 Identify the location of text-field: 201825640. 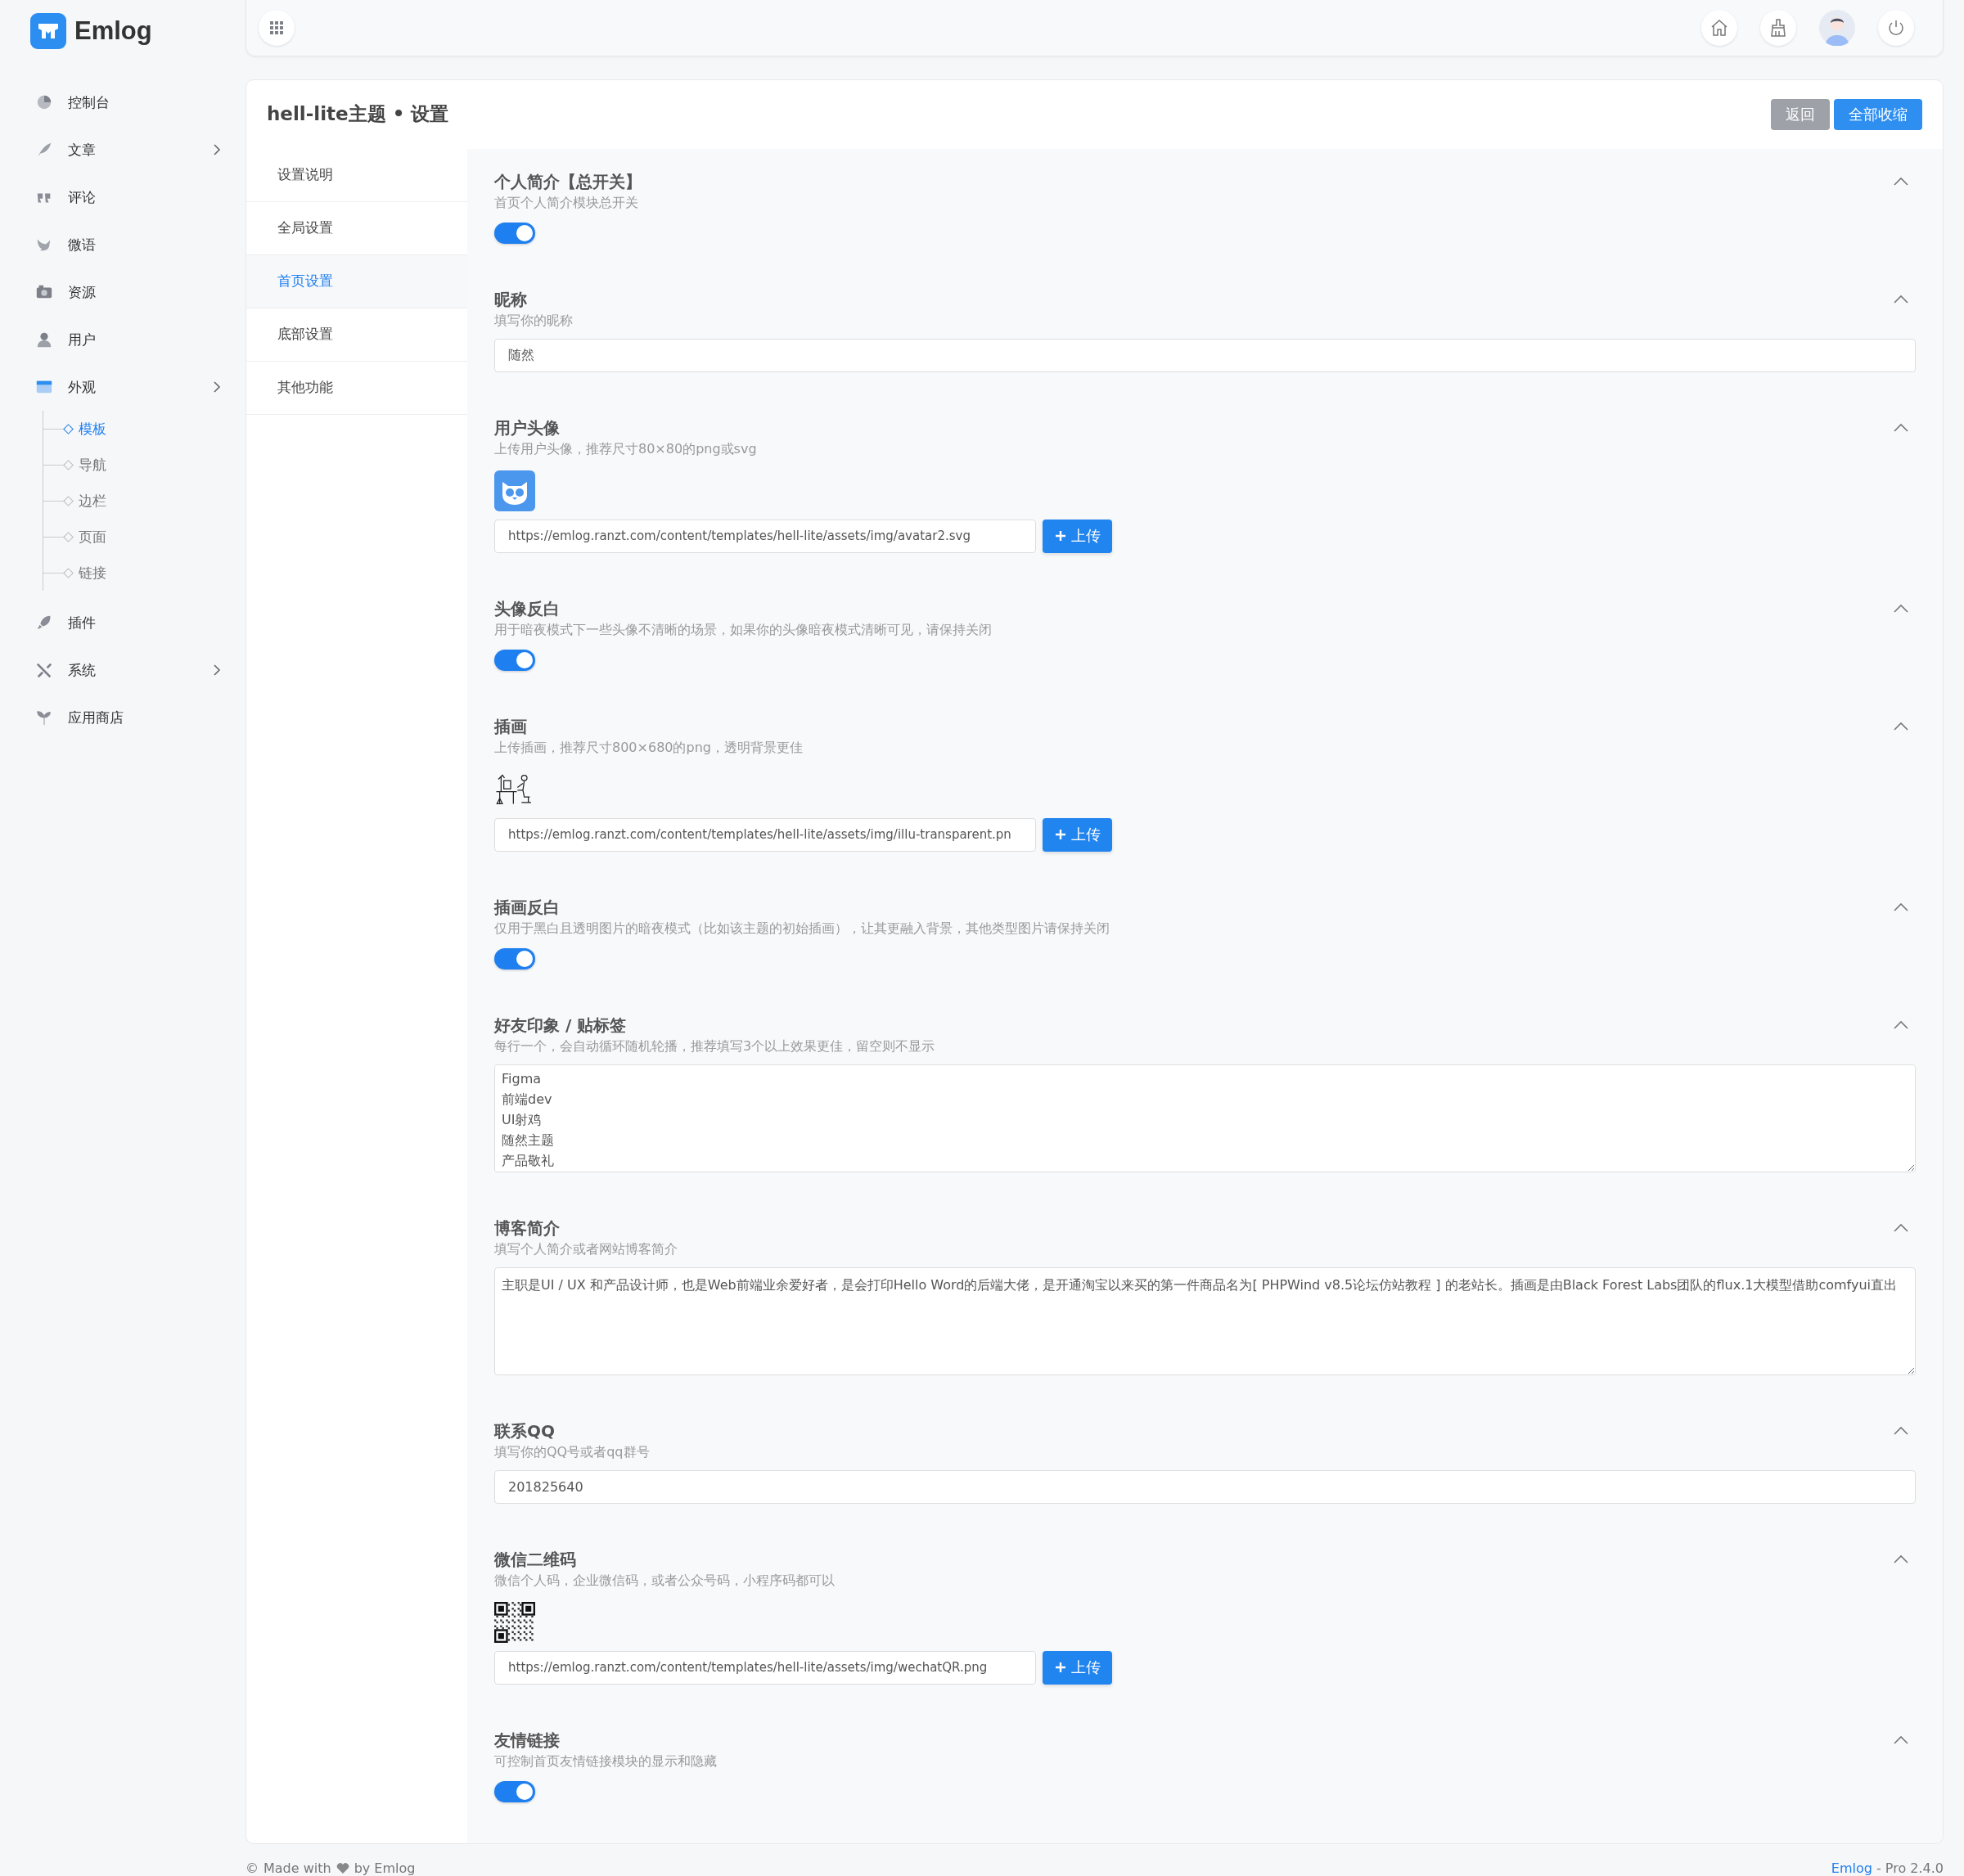
(1205, 1487).